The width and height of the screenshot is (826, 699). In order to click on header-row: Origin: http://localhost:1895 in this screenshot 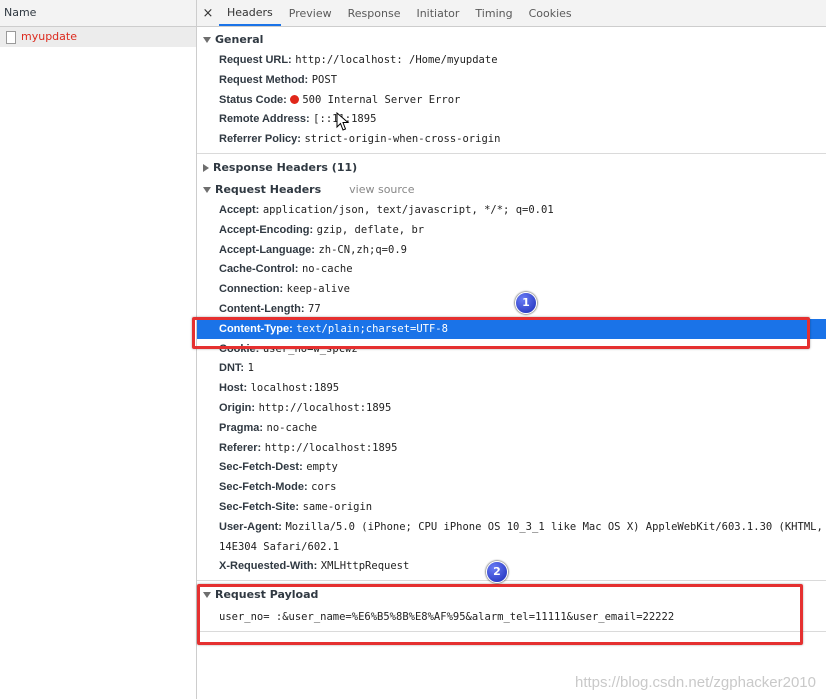, I will do `click(511, 408)`.